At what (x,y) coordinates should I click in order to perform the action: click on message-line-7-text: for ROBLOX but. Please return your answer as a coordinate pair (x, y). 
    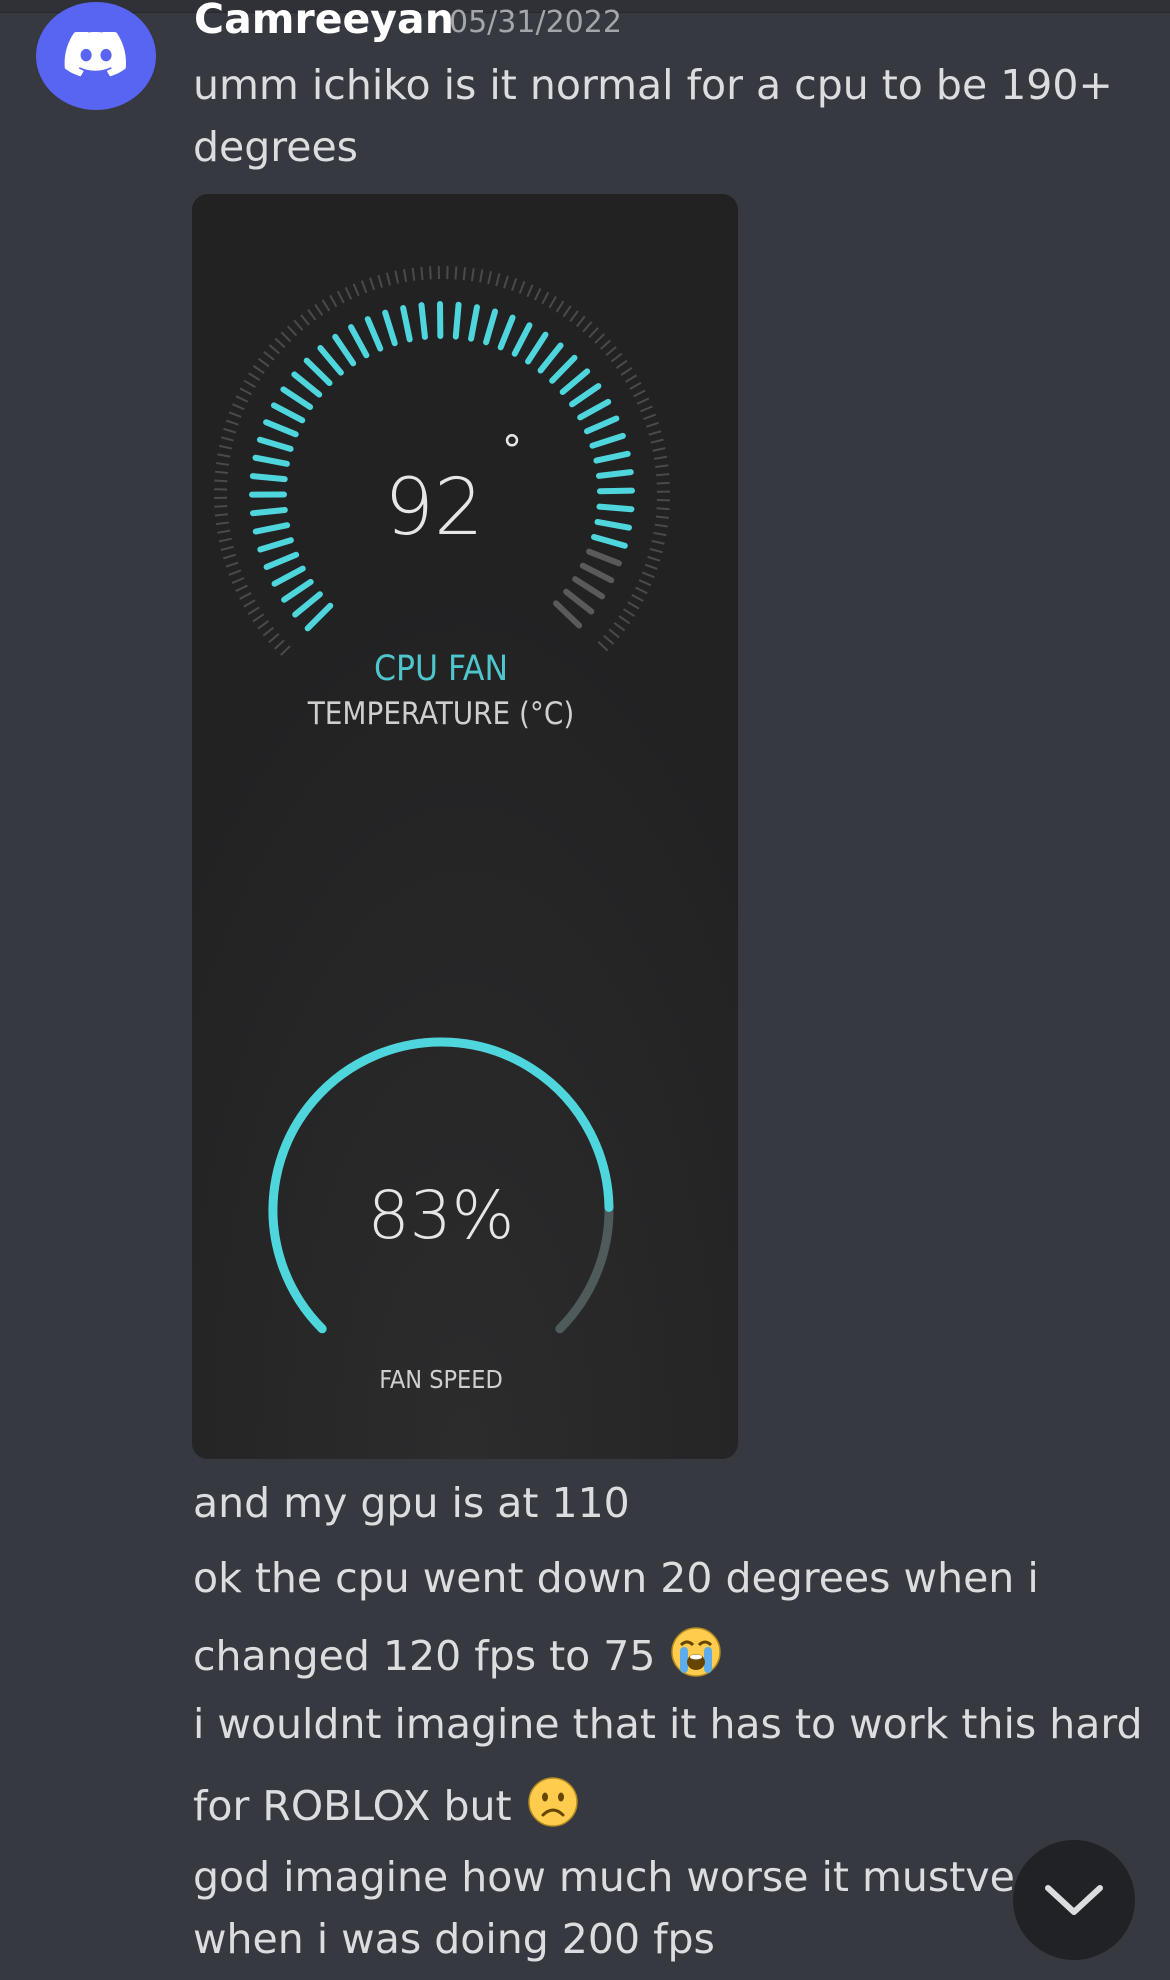
    Looking at the image, I should click on (352, 1806).